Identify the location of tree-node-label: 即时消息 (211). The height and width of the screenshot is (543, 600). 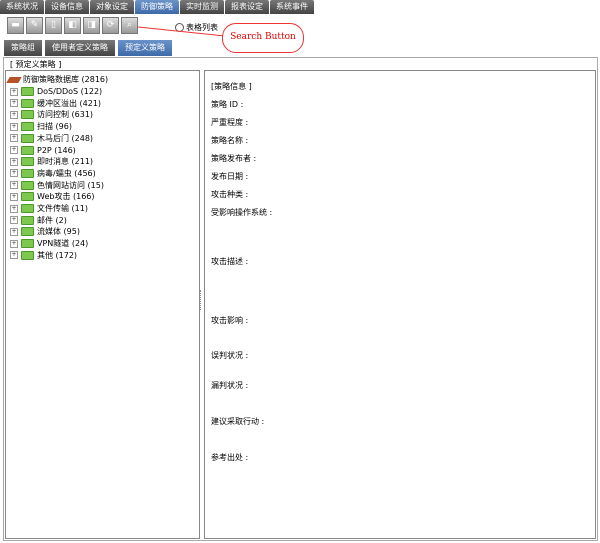
(65, 162).